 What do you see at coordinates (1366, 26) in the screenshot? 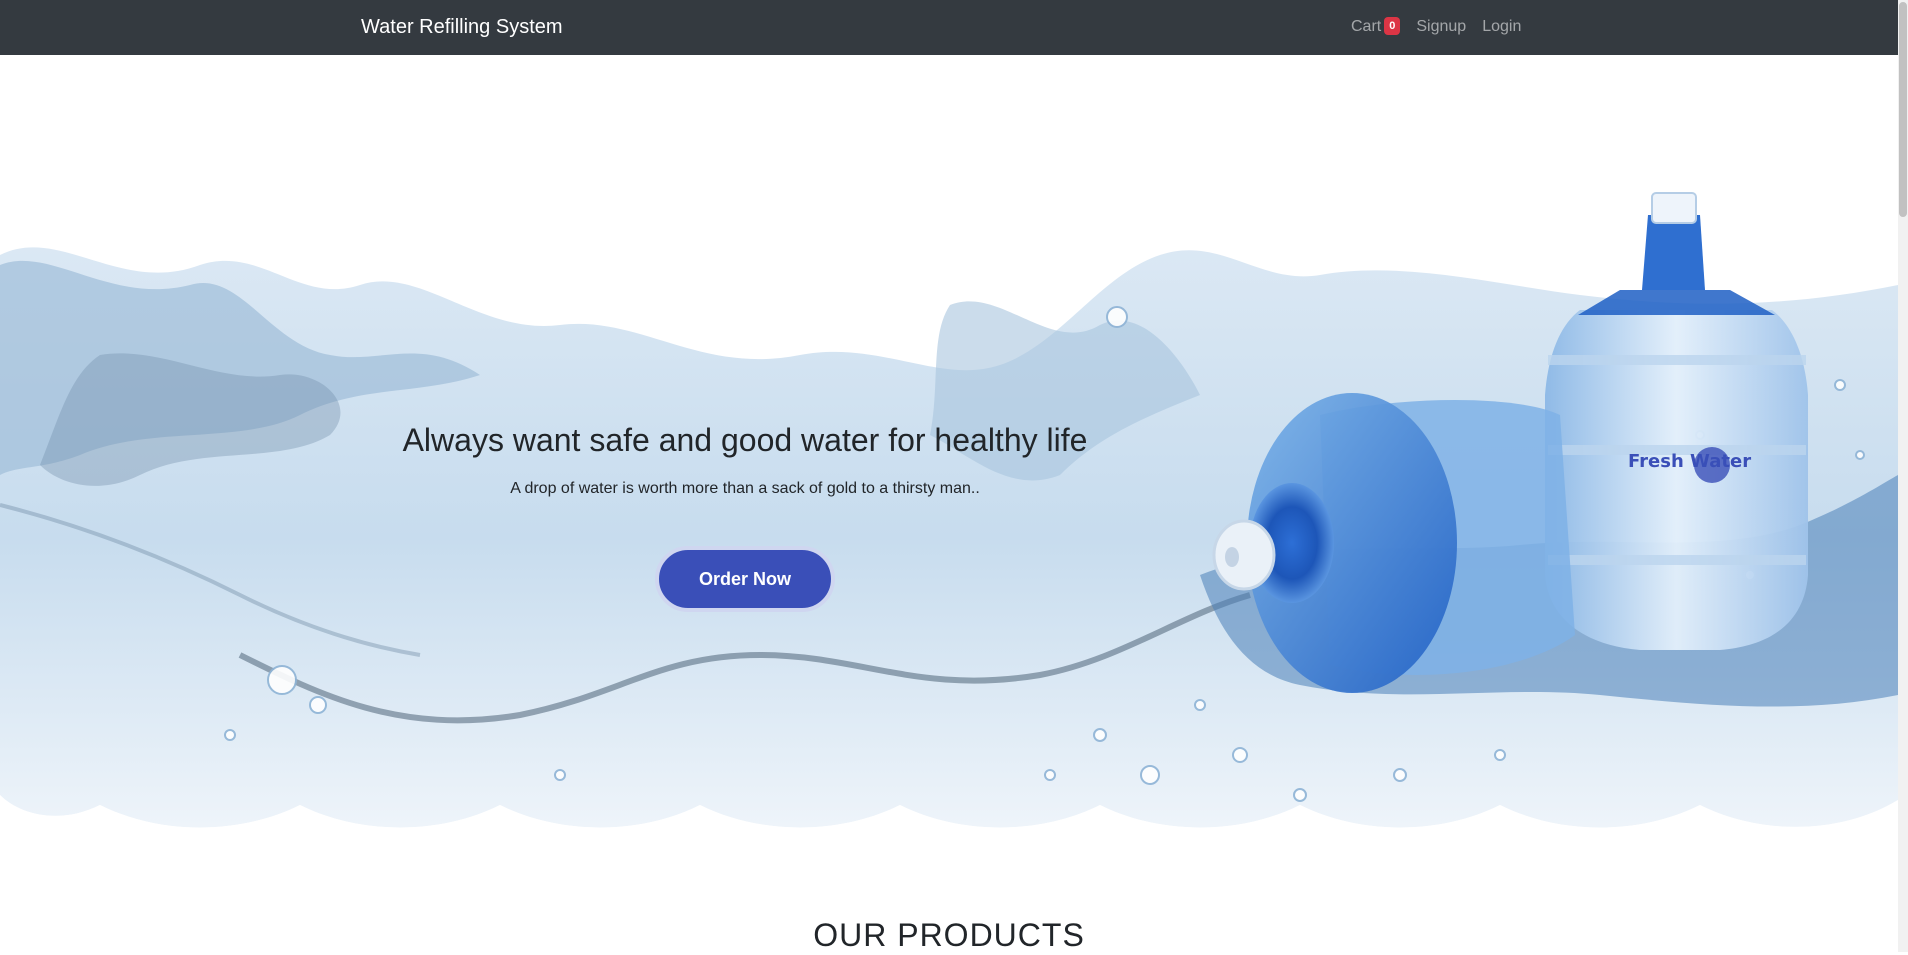
I see `cart-label: Cart` at bounding box center [1366, 26].